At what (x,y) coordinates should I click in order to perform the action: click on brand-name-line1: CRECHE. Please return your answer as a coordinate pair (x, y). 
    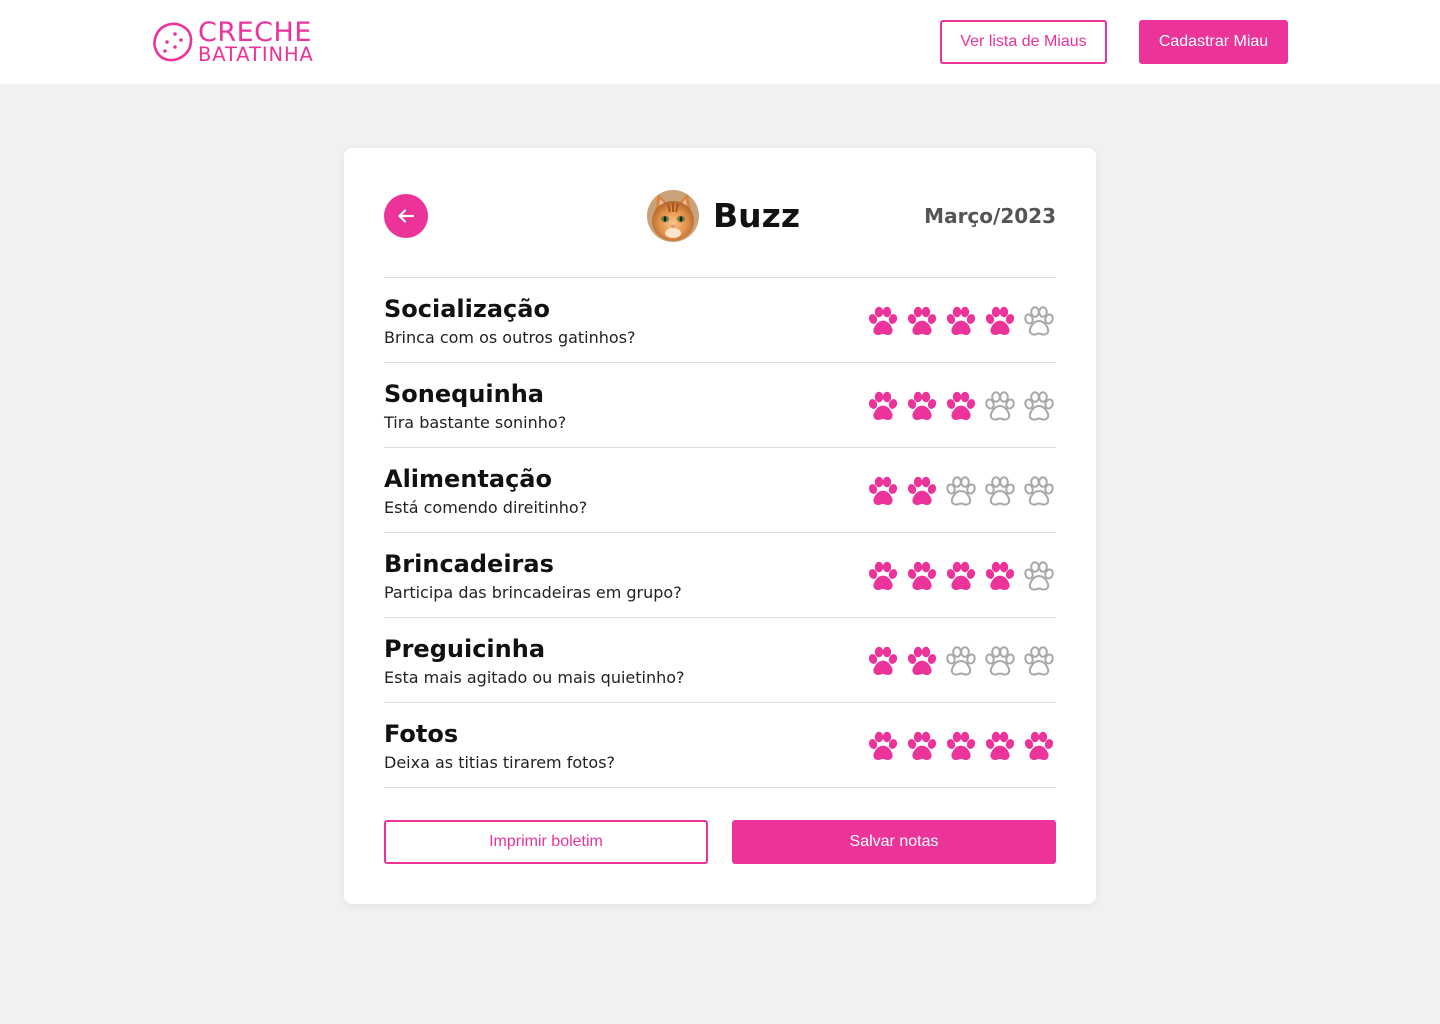
    Looking at the image, I should click on (255, 33).